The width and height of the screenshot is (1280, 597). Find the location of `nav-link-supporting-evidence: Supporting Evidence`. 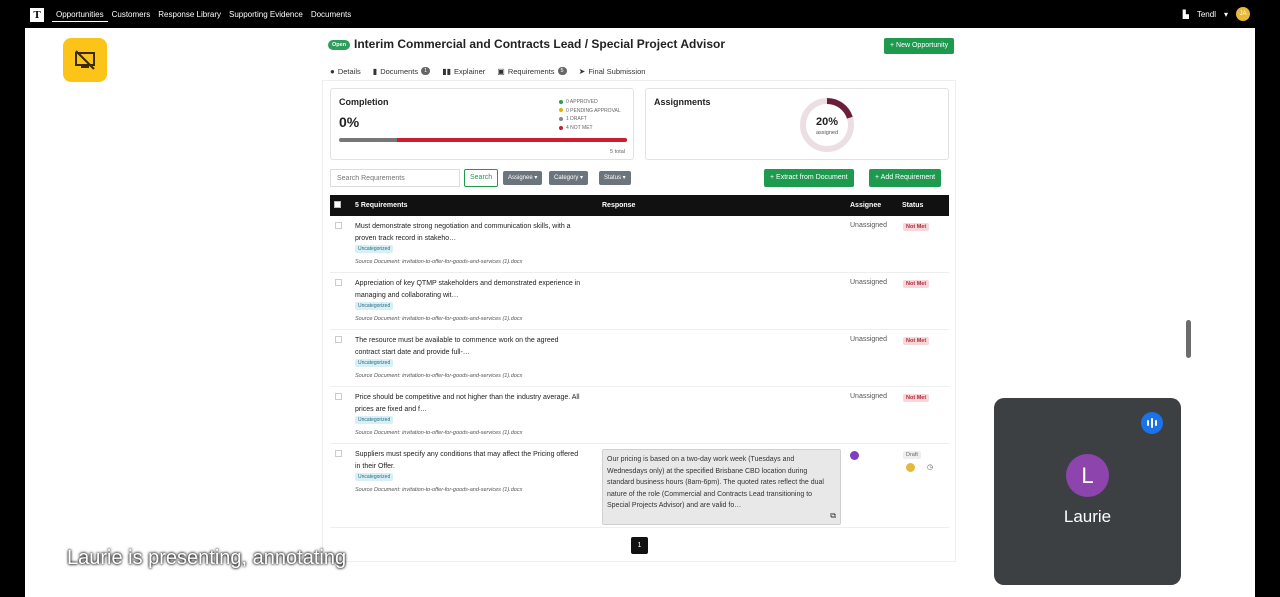

nav-link-supporting-evidence: Supporting Evidence is located at coordinates (266, 15).